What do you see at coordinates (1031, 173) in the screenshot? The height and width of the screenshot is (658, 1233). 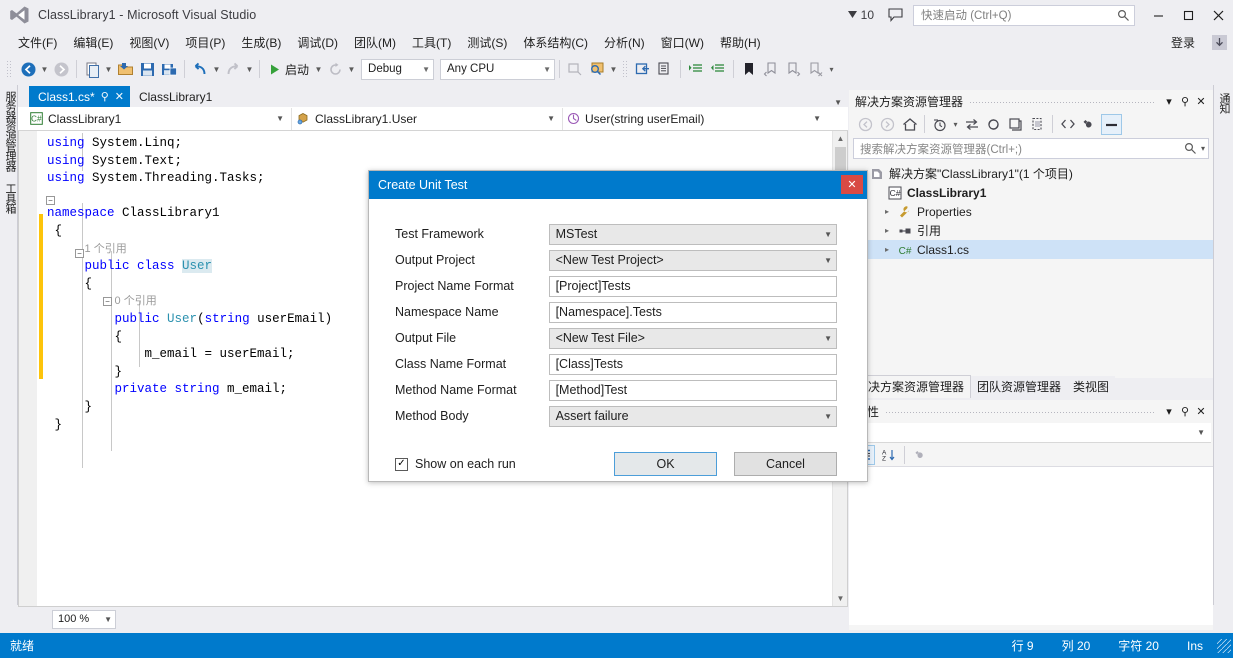 I see `tree-node-solution: 解决方案"ClassLibrary1"(1 个项目)` at bounding box center [1031, 173].